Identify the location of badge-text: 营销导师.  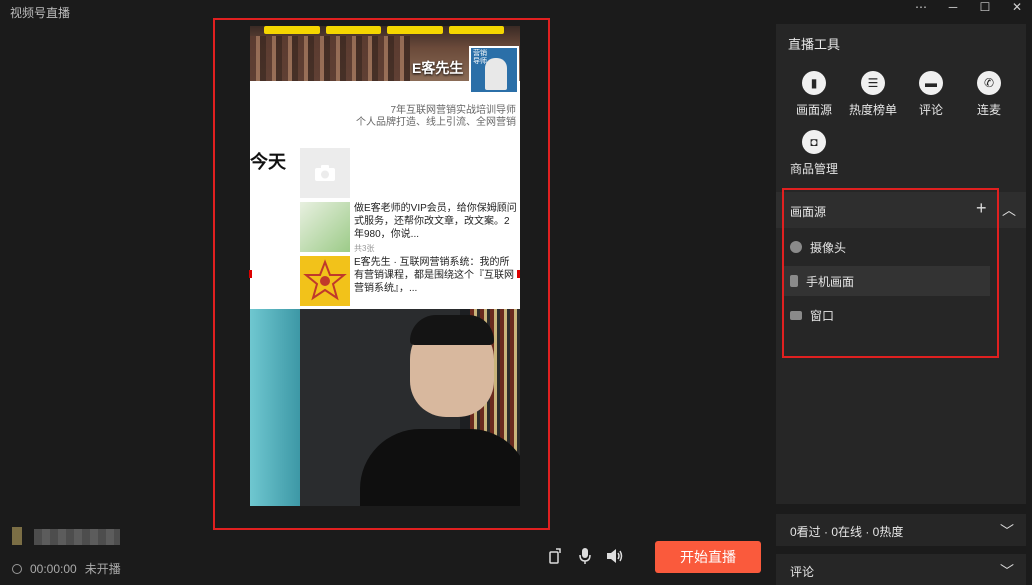
(480, 57).